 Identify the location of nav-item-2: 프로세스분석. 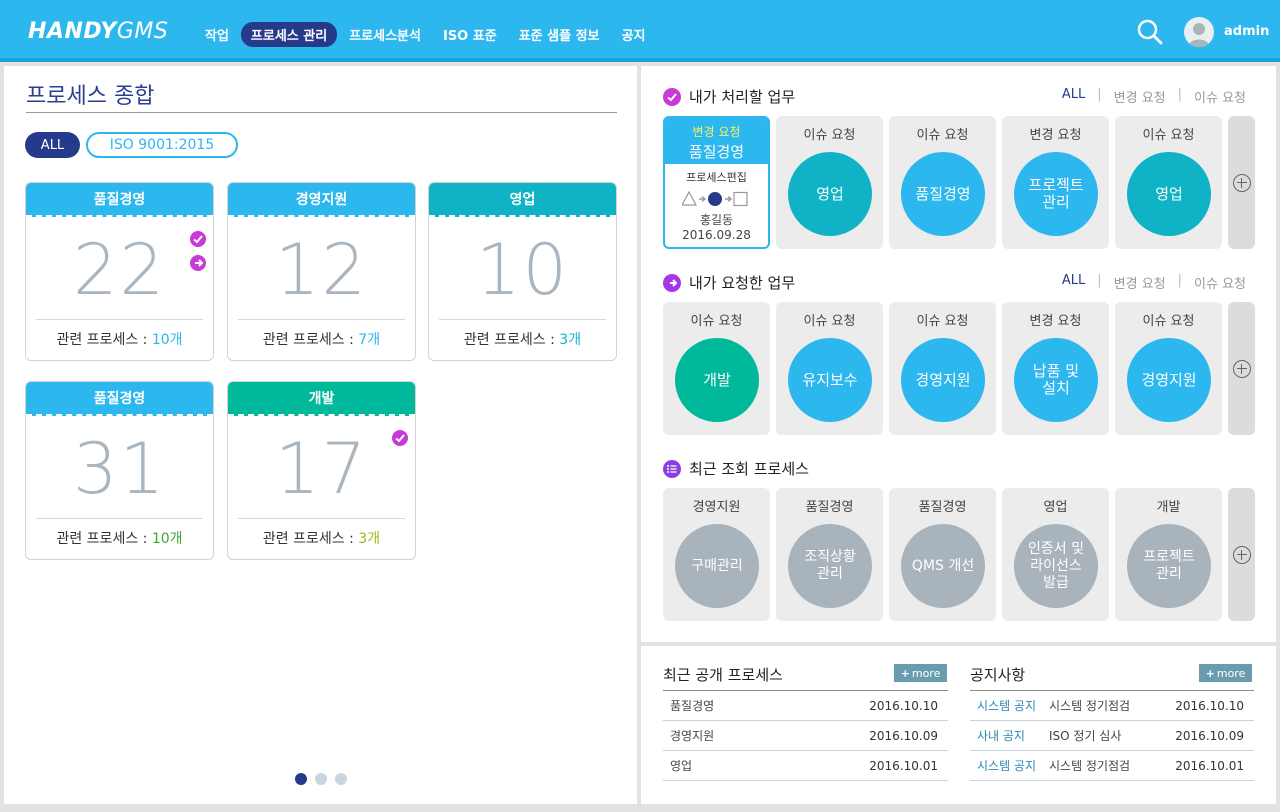
(385, 34).